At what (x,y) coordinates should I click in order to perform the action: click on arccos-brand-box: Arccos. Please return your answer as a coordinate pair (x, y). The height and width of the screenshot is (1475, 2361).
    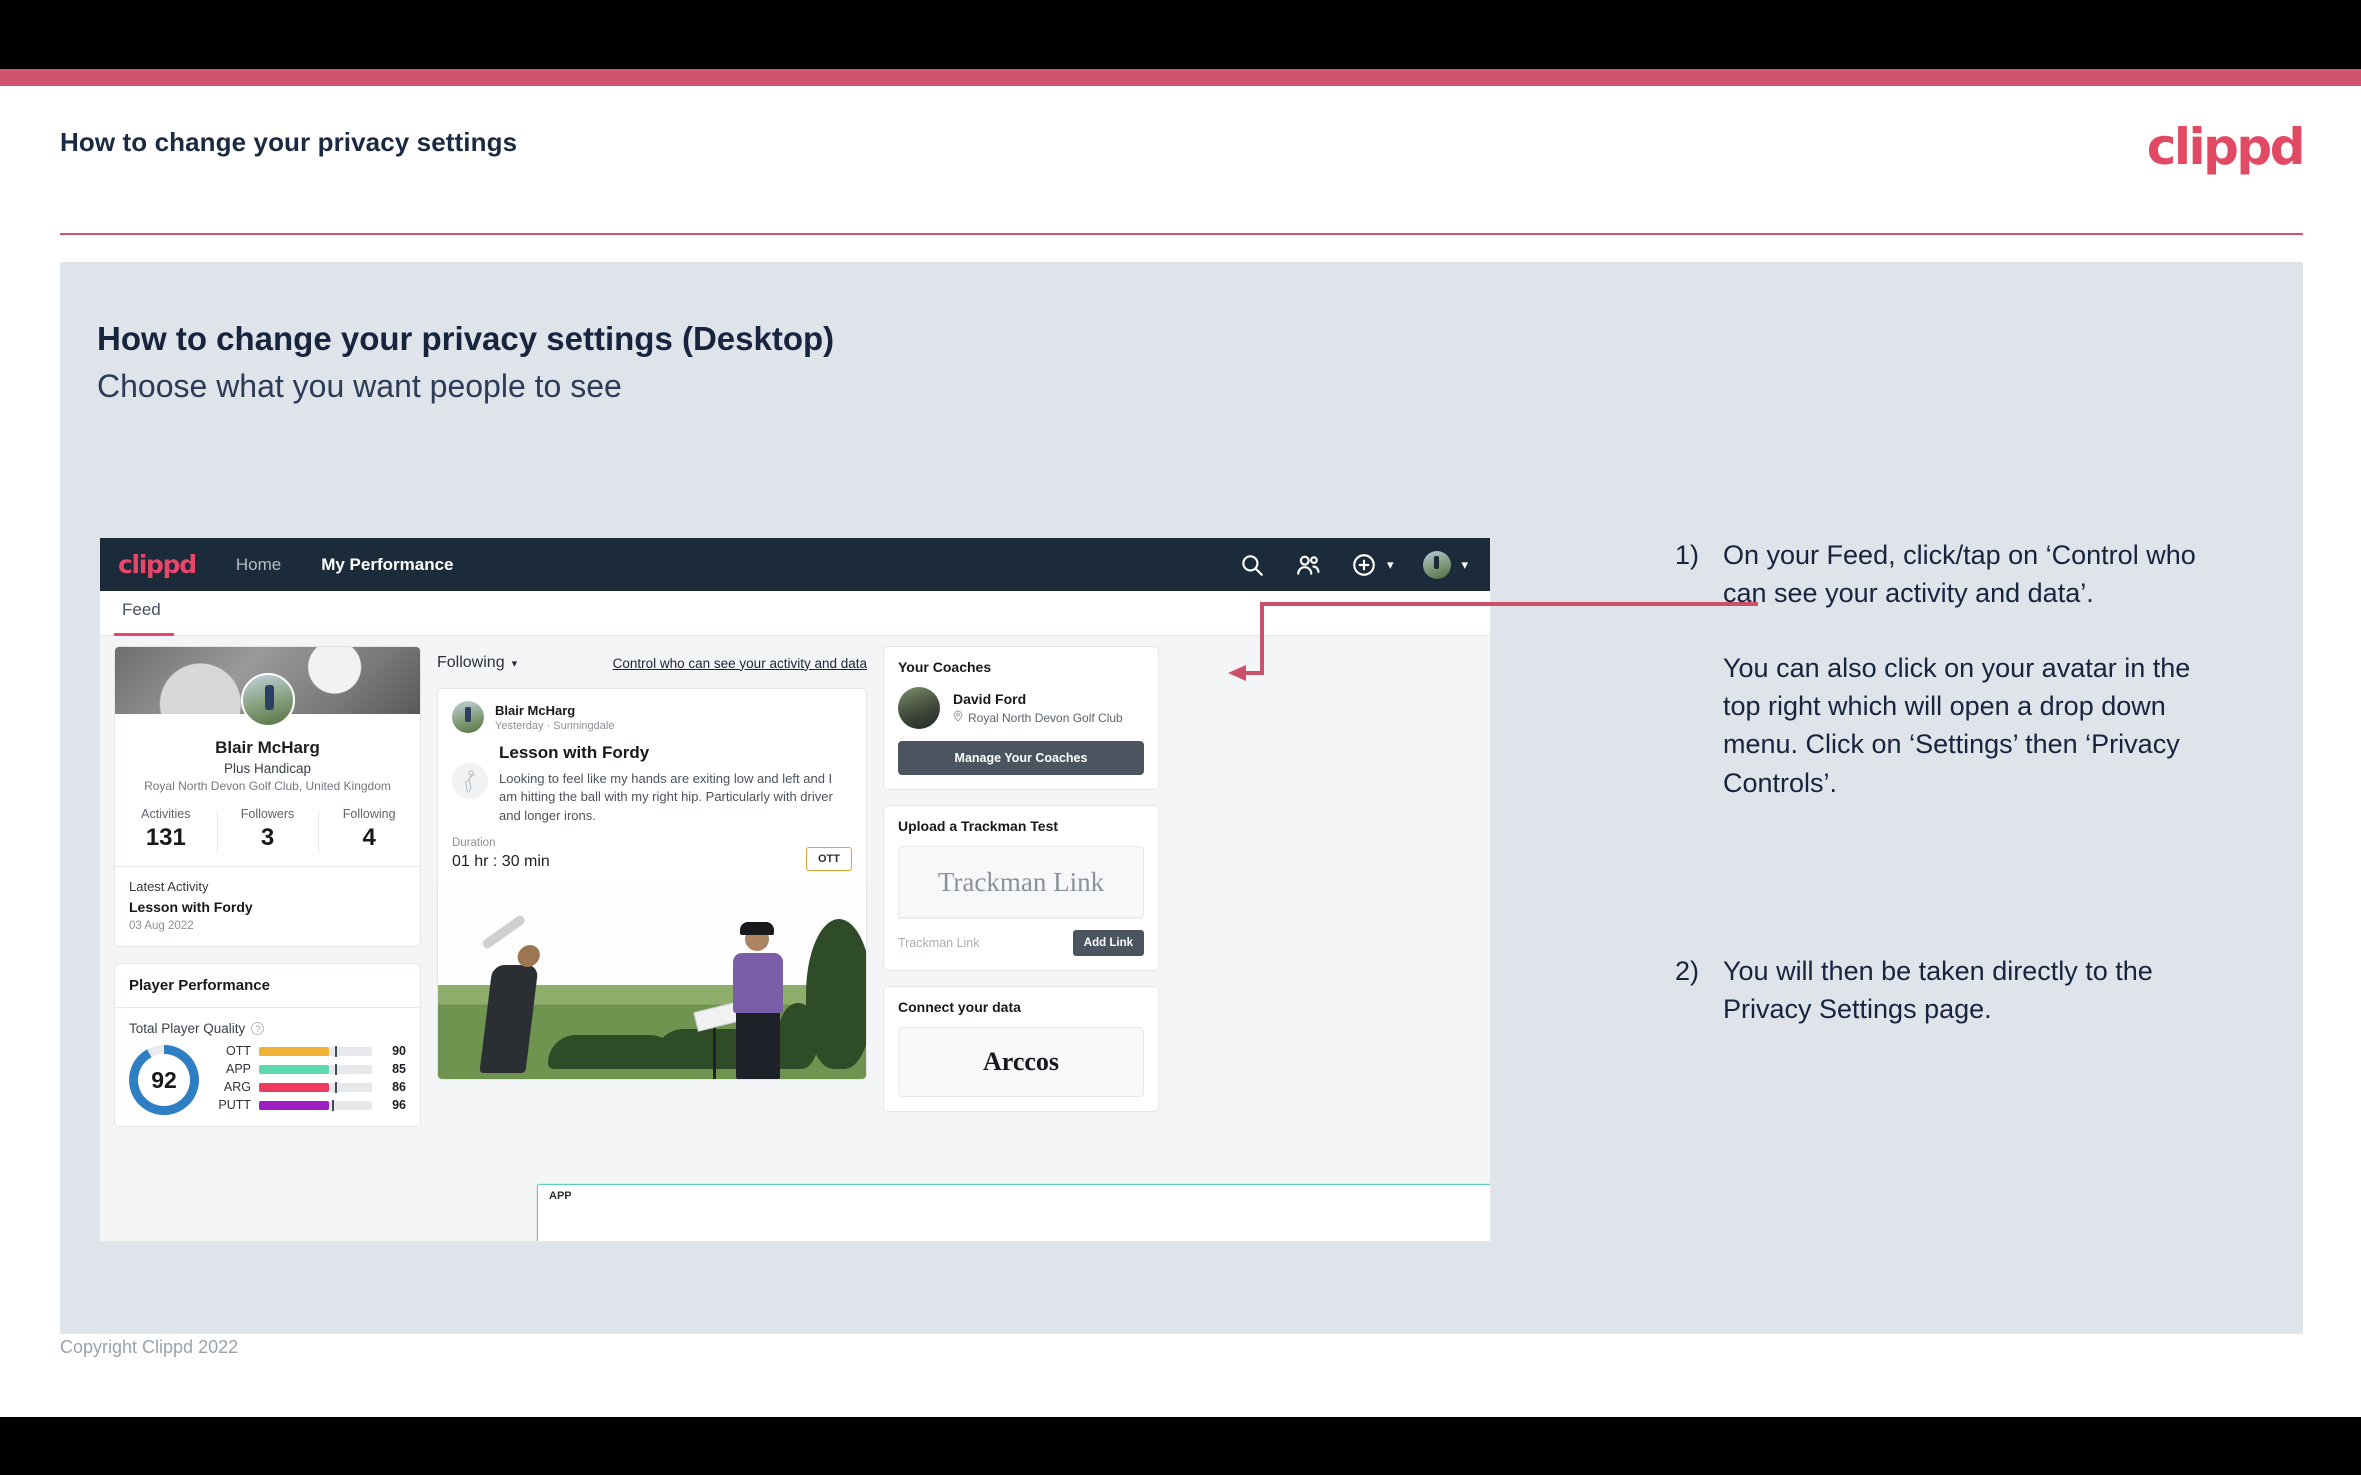
    Looking at the image, I should click on (1021, 1062).